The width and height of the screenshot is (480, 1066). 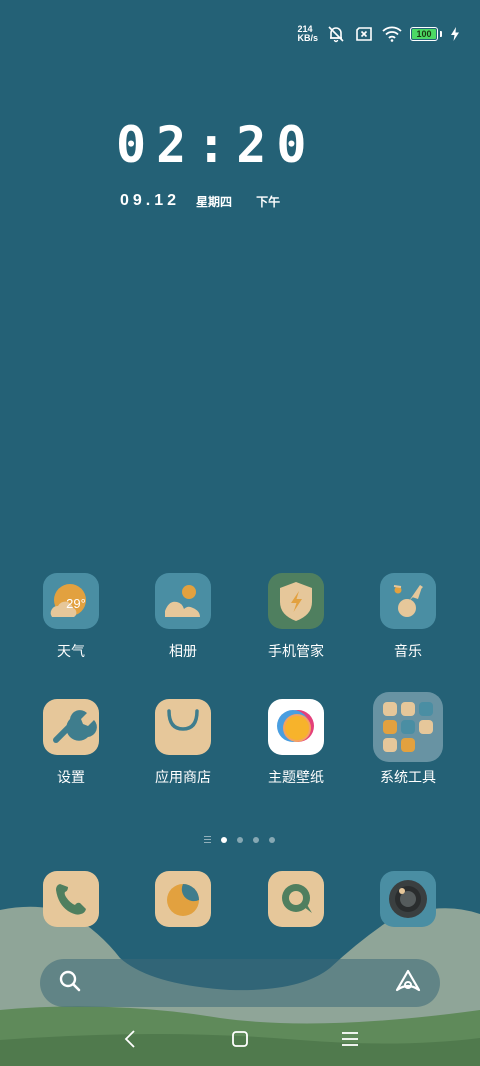 What do you see at coordinates (441, 34) in the screenshot?
I see `battery-nub` at bounding box center [441, 34].